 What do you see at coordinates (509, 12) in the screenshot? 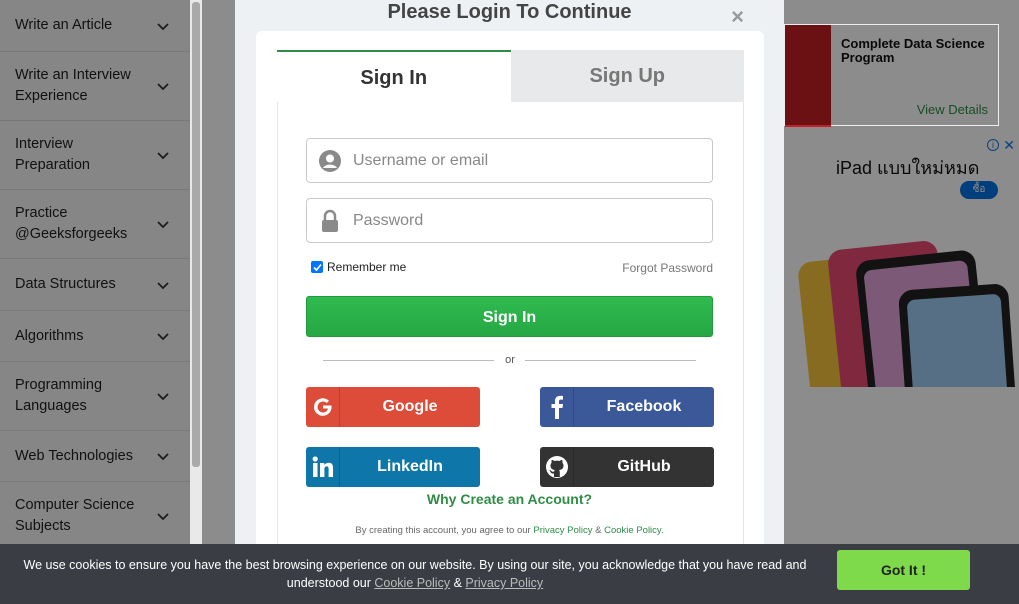
I see `modal-title: Please Login To Continue` at bounding box center [509, 12].